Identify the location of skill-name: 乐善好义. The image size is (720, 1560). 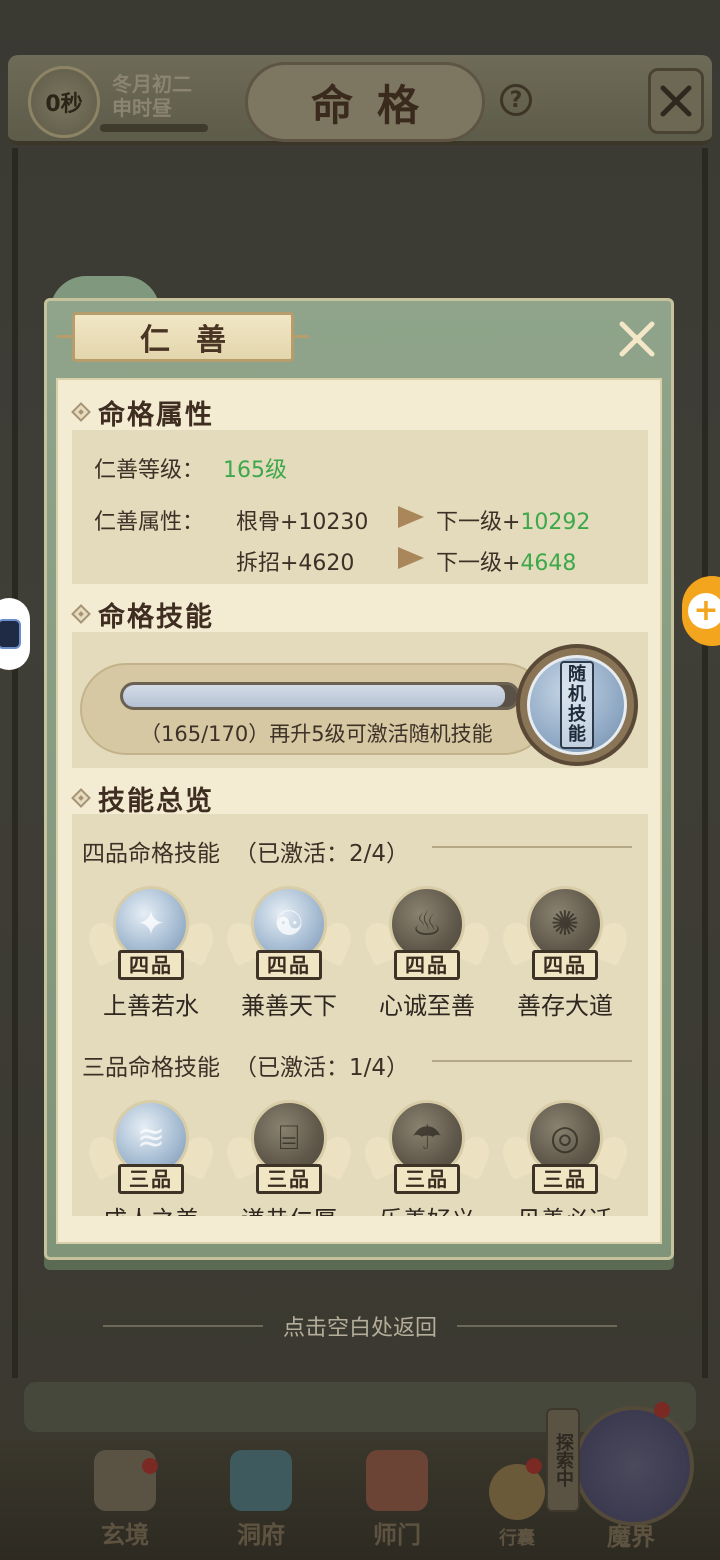
(427, 1208).